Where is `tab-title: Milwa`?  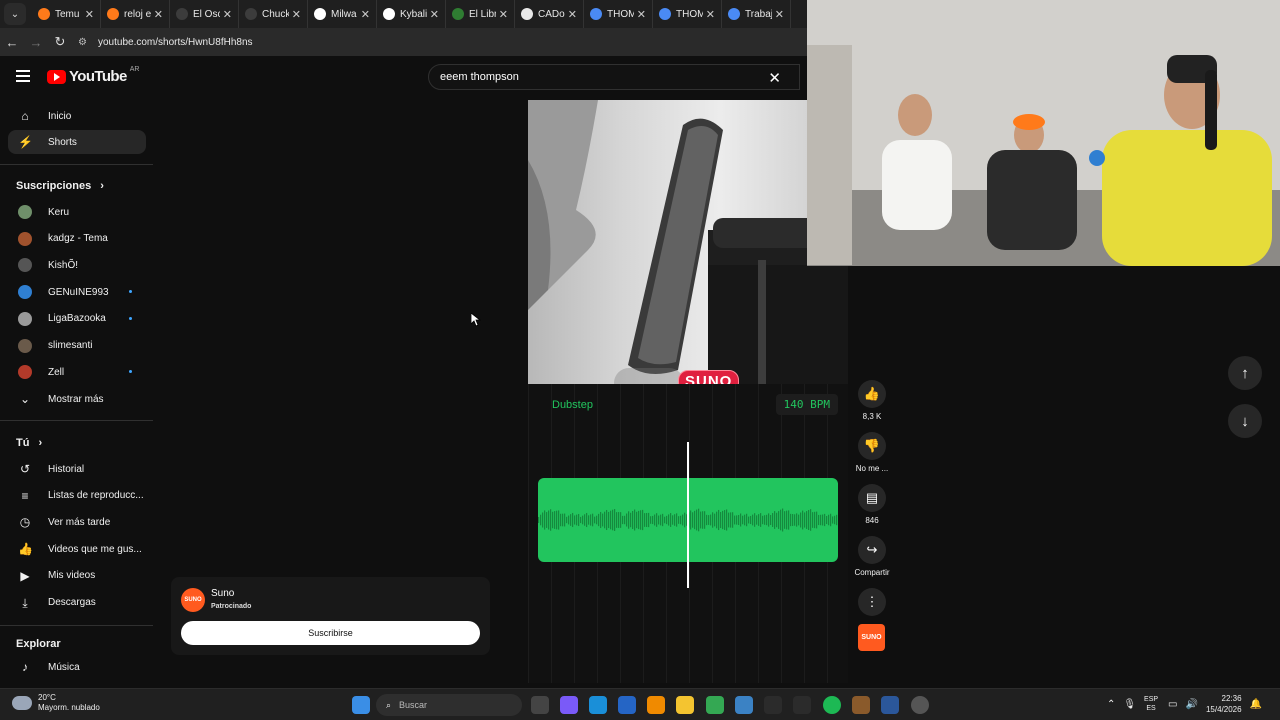
tab-title: Milwa is located at coordinates (344, 14).